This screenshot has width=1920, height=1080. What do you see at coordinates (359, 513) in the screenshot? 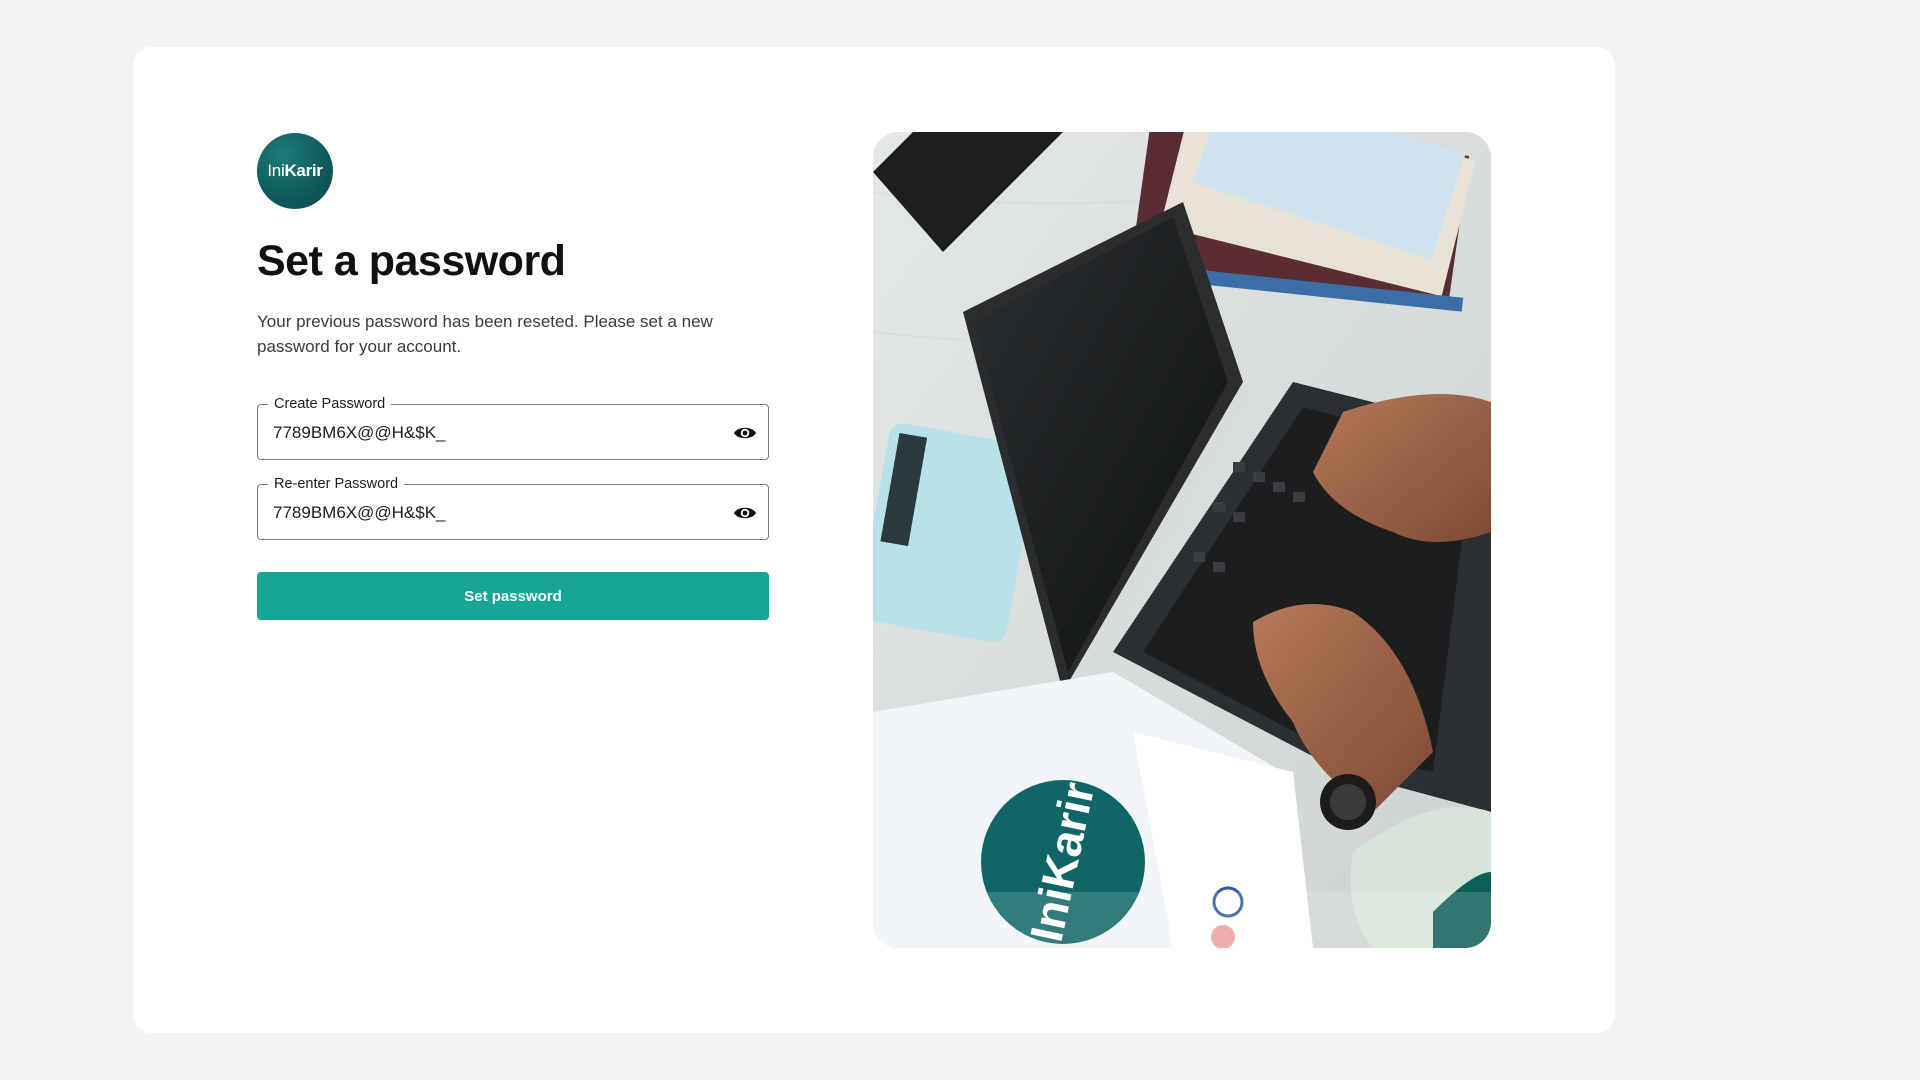
I see `reenter-password-input: 7789BM6X@@H&$K_` at bounding box center [359, 513].